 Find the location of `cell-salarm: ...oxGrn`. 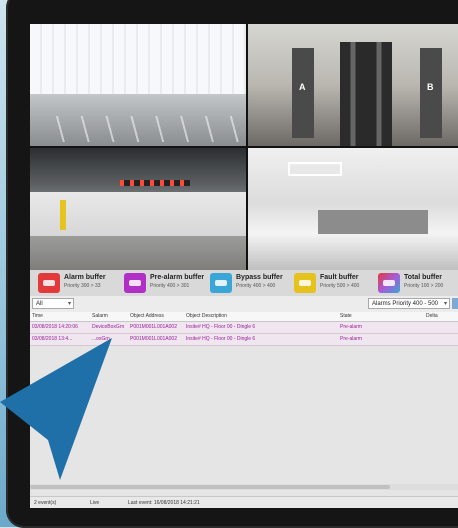

cell-salarm: ...oxGrn is located at coordinates (101, 339).